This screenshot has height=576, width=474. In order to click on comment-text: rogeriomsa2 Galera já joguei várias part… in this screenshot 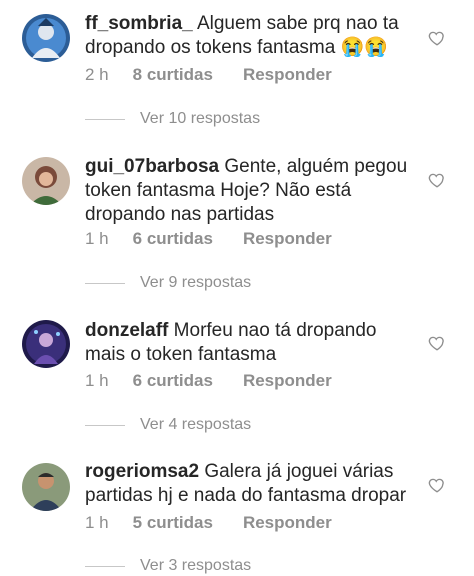, I will do `click(250, 484)`.